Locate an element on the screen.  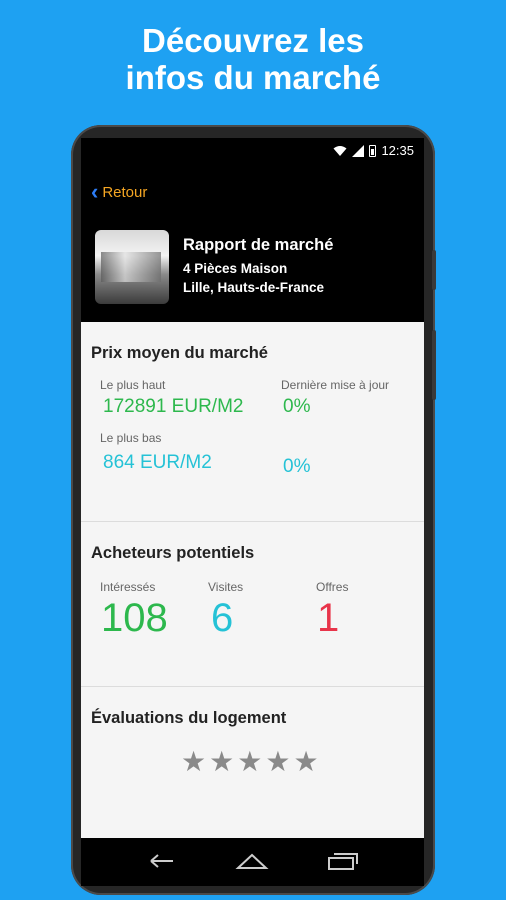
property-location: Lille, Hauts-de-France is located at coordinates (254, 287).